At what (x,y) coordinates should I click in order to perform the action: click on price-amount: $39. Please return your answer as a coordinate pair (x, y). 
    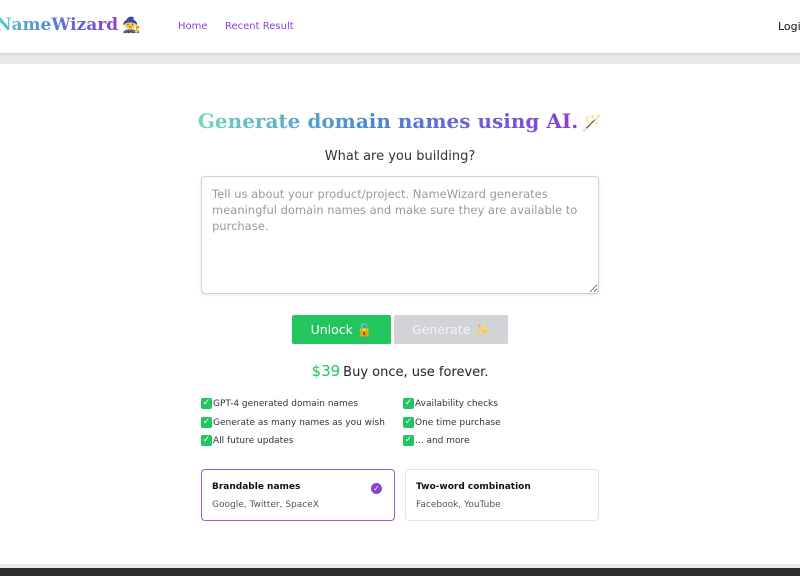
    Looking at the image, I should click on (326, 371).